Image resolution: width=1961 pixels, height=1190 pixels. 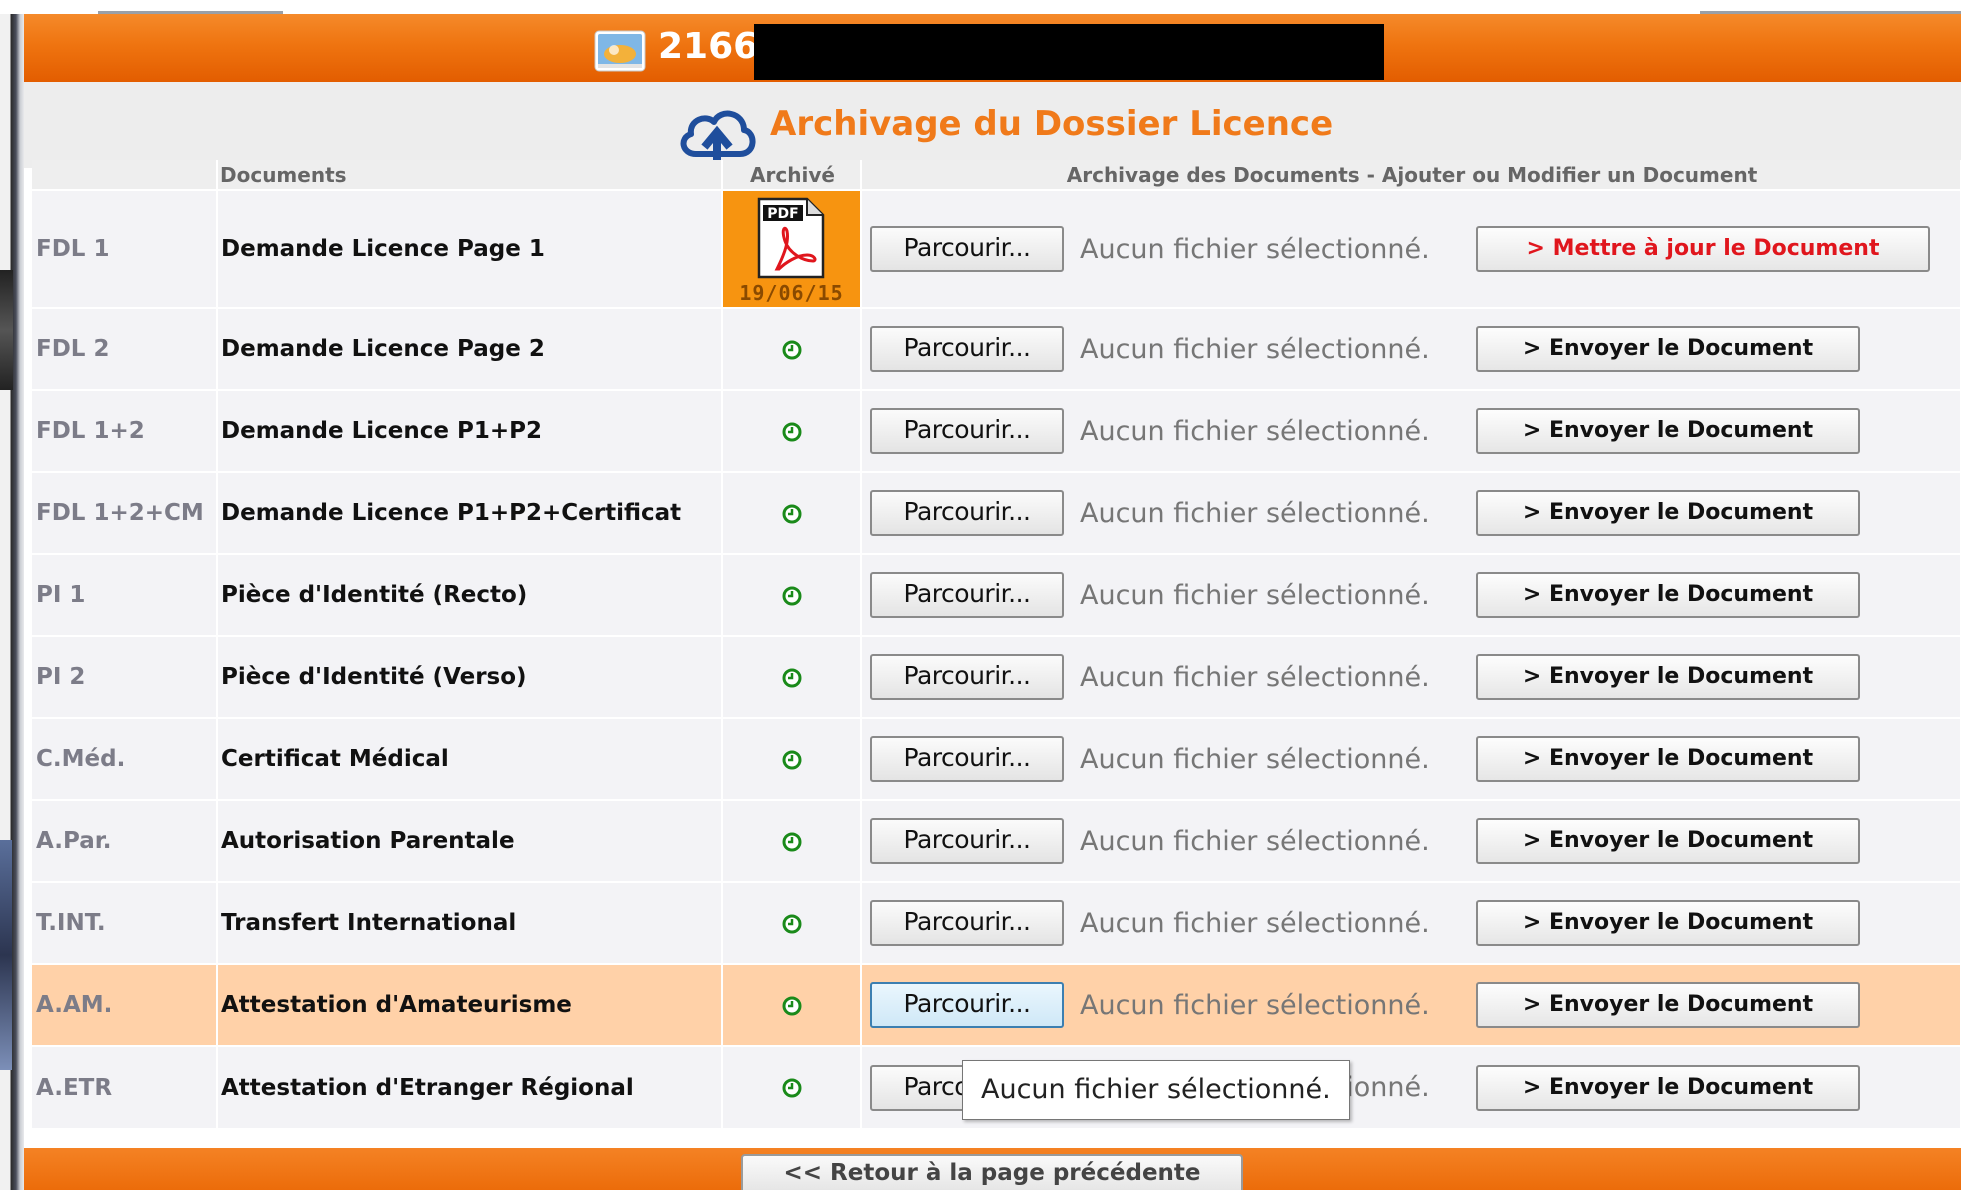 I want to click on id-card-icon, so click(x=620, y=51).